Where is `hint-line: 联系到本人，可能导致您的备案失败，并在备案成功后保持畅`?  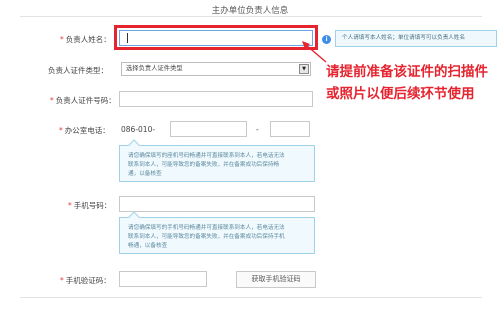
hint-line: 联系到本人，可能导致您的备案失败，并在备案成功后保持畅 is located at coordinates (204, 165).